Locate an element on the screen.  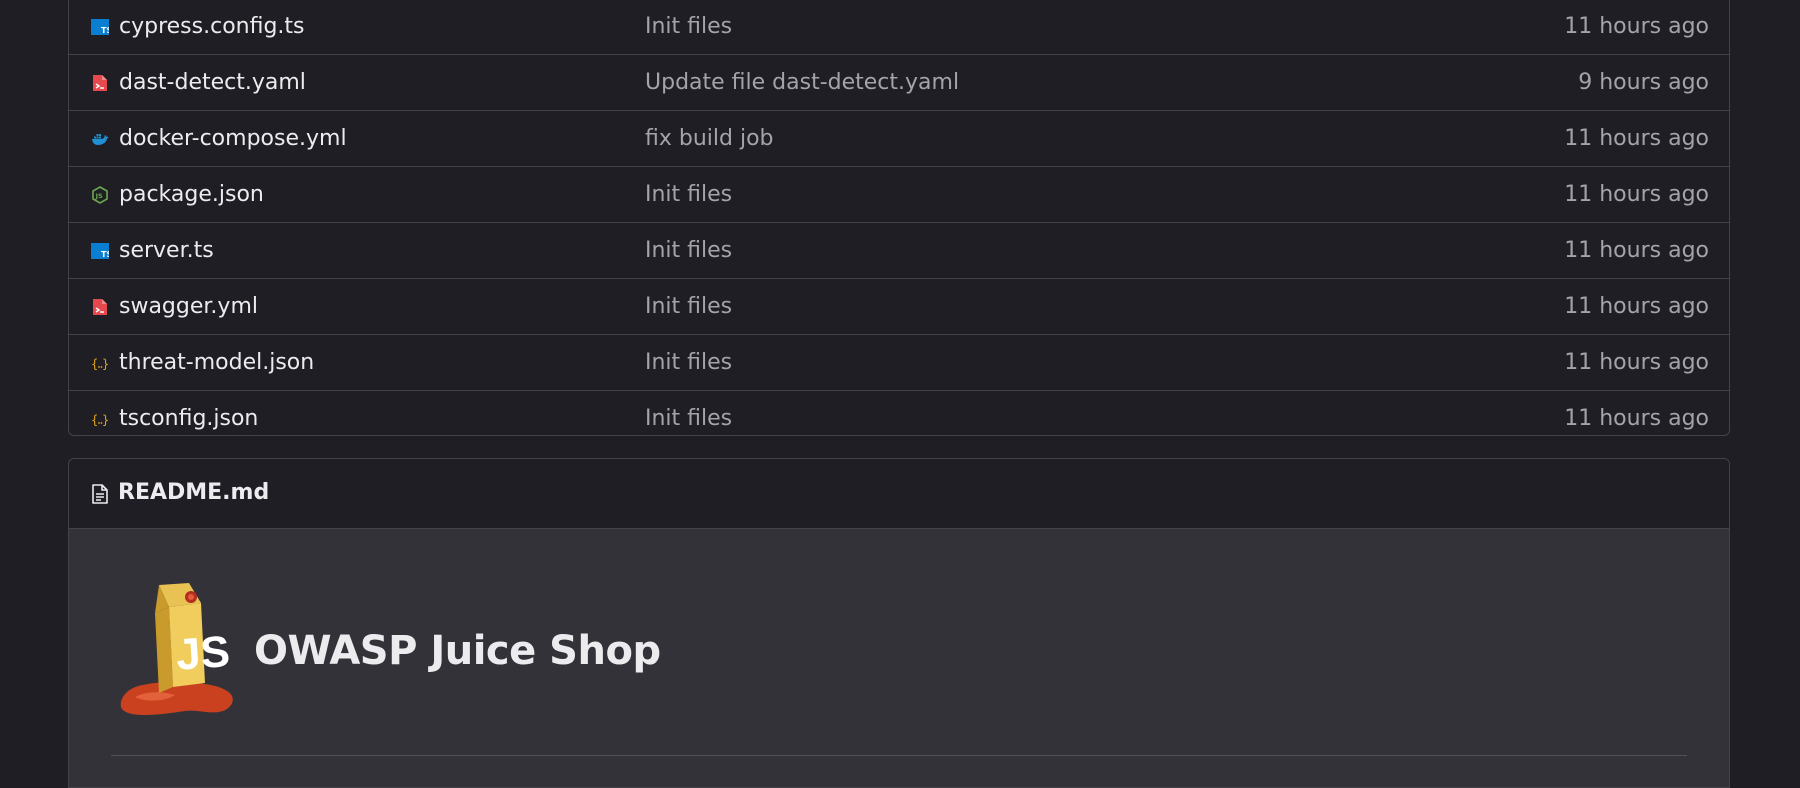
file-name-link: swagger.yml is located at coordinates (188, 307).